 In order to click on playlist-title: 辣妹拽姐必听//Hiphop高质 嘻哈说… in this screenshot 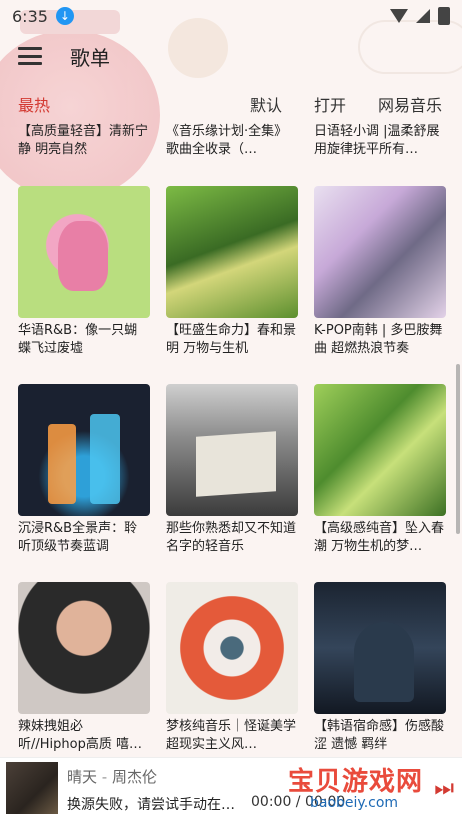, I will do `click(80, 735)`.